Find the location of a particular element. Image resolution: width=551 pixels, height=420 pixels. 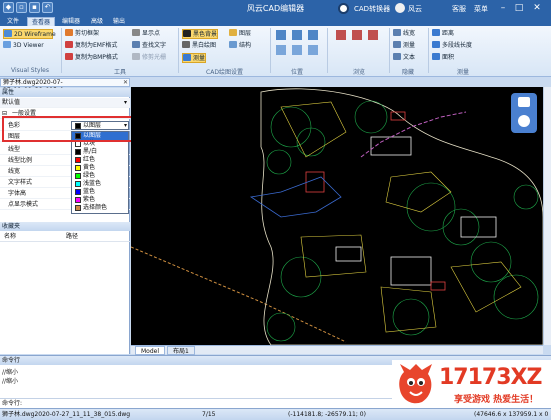

trim-raster-button: 修剪光栅 is located at coordinates (149, 58).